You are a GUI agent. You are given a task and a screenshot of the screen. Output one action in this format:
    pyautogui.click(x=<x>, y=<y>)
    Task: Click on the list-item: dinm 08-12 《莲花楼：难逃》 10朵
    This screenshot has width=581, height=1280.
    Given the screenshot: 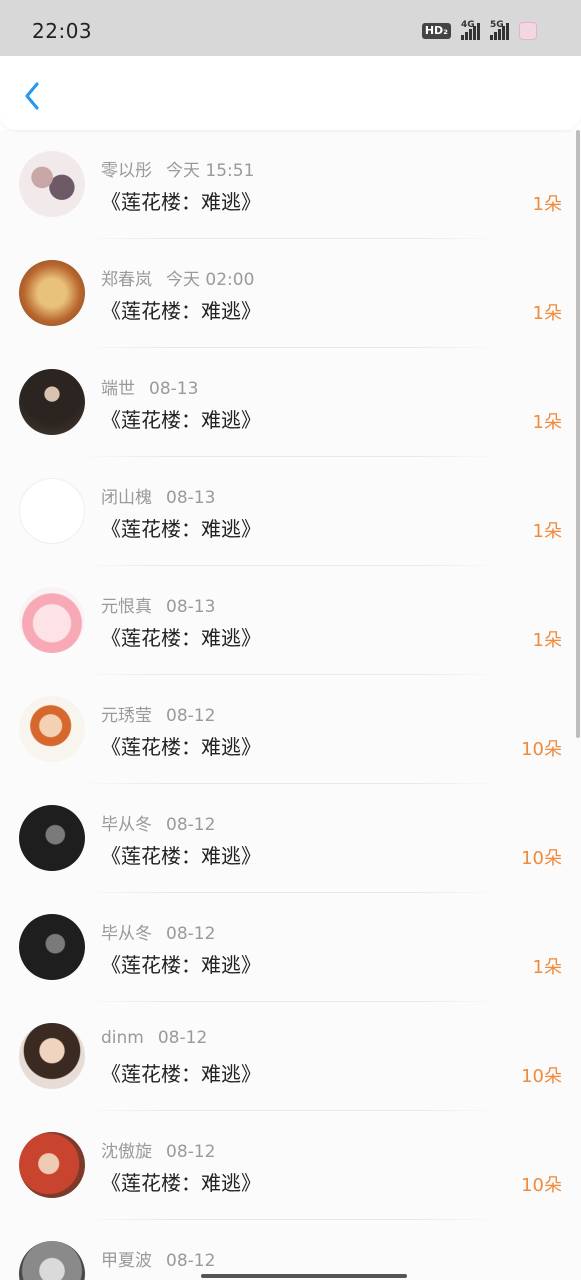 What is the action you would take?
    pyautogui.click(x=290, y=1056)
    